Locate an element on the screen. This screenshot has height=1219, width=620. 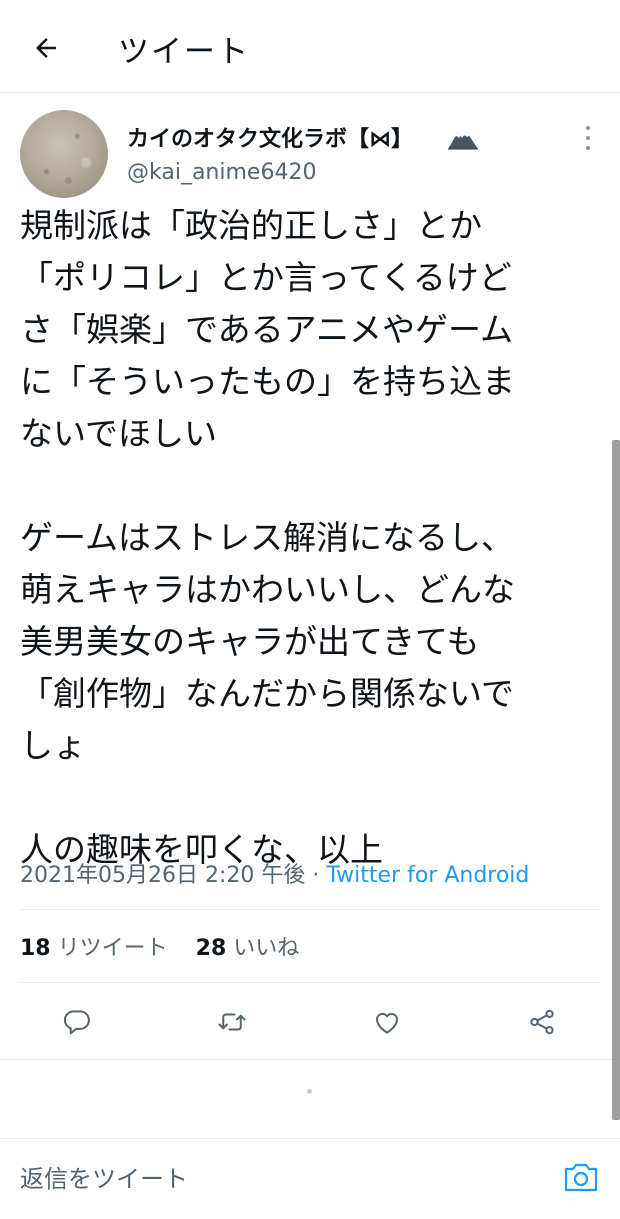
retweet-button is located at coordinates (232, 1022).